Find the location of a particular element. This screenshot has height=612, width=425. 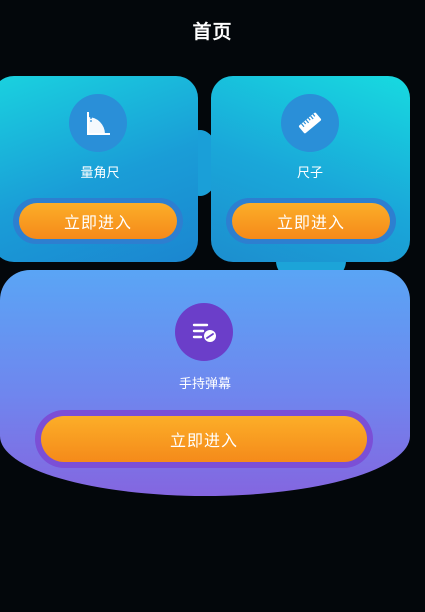

enter-button-protractor: 立即进入 is located at coordinates (98, 221).